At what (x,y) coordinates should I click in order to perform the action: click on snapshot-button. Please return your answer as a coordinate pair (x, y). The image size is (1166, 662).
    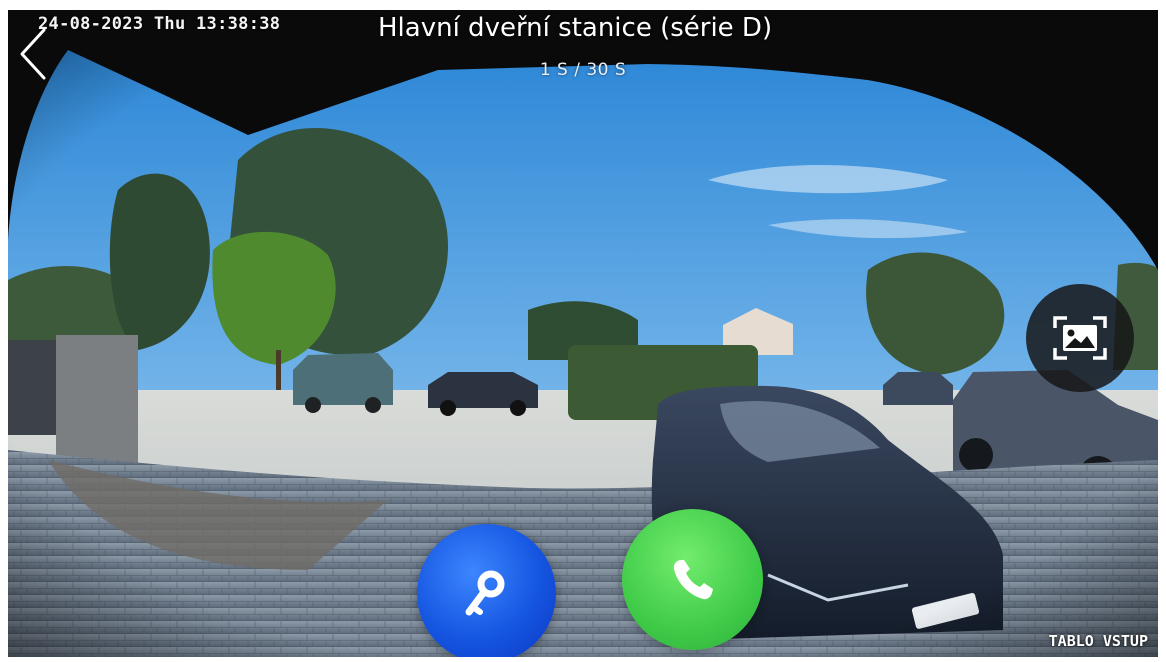
    Looking at the image, I should click on (1080, 338).